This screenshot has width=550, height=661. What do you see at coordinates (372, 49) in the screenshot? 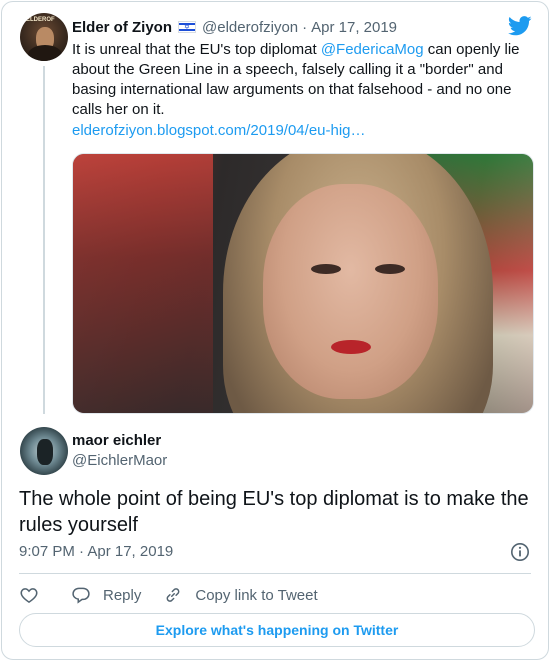
I see `mention-link: @FedericaMog` at bounding box center [372, 49].